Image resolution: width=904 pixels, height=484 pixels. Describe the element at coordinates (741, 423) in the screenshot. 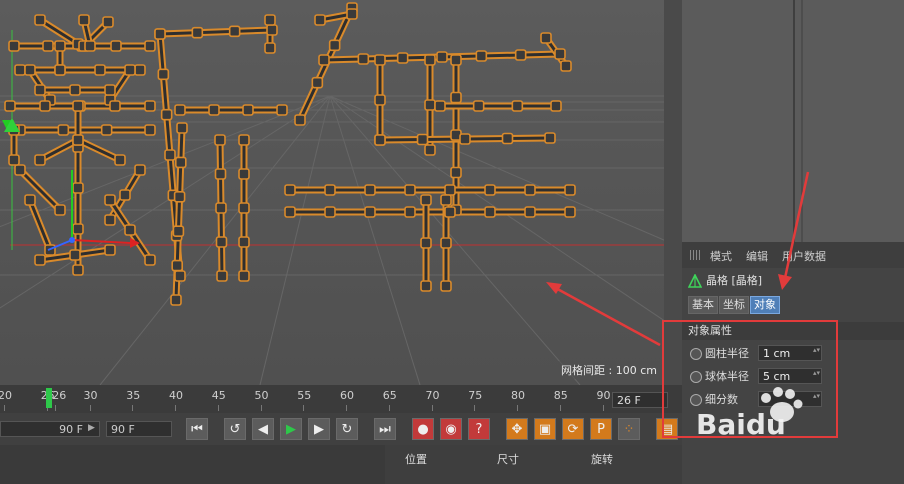

I see `watermark-text: Baidu` at that location.